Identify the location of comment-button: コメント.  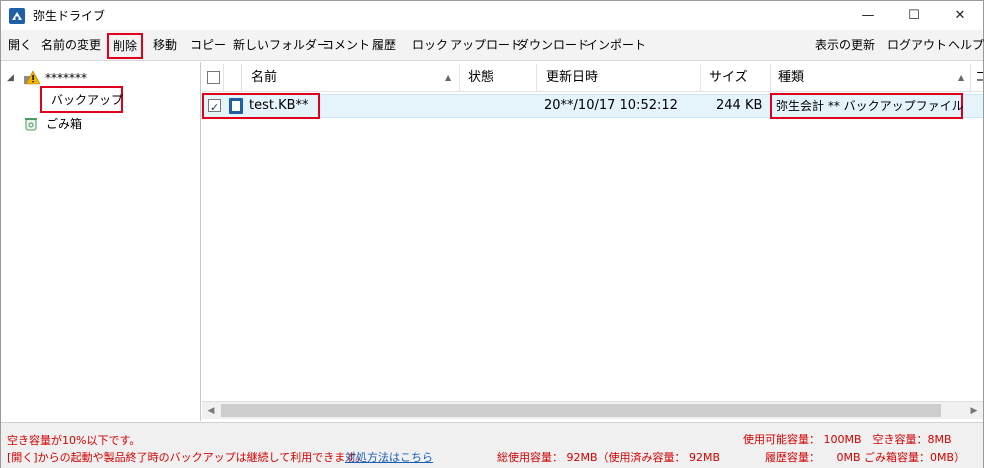
(346, 45).